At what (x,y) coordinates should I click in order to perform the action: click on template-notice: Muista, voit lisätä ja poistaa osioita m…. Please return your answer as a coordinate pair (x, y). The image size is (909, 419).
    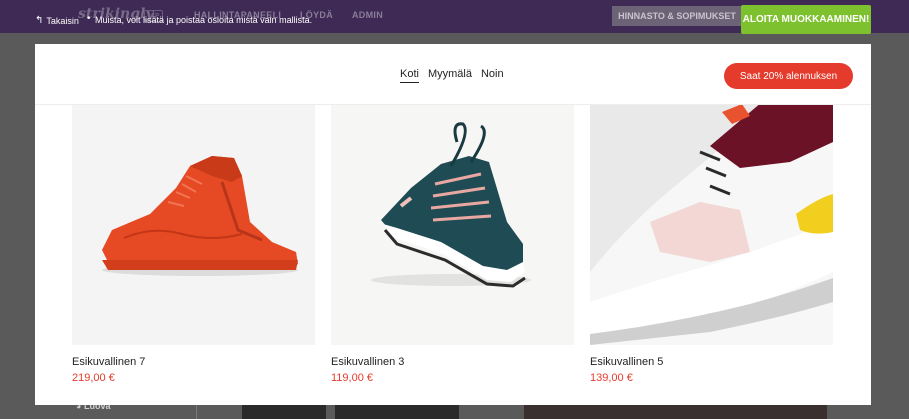
    Looking at the image, I should click on (204, 20).